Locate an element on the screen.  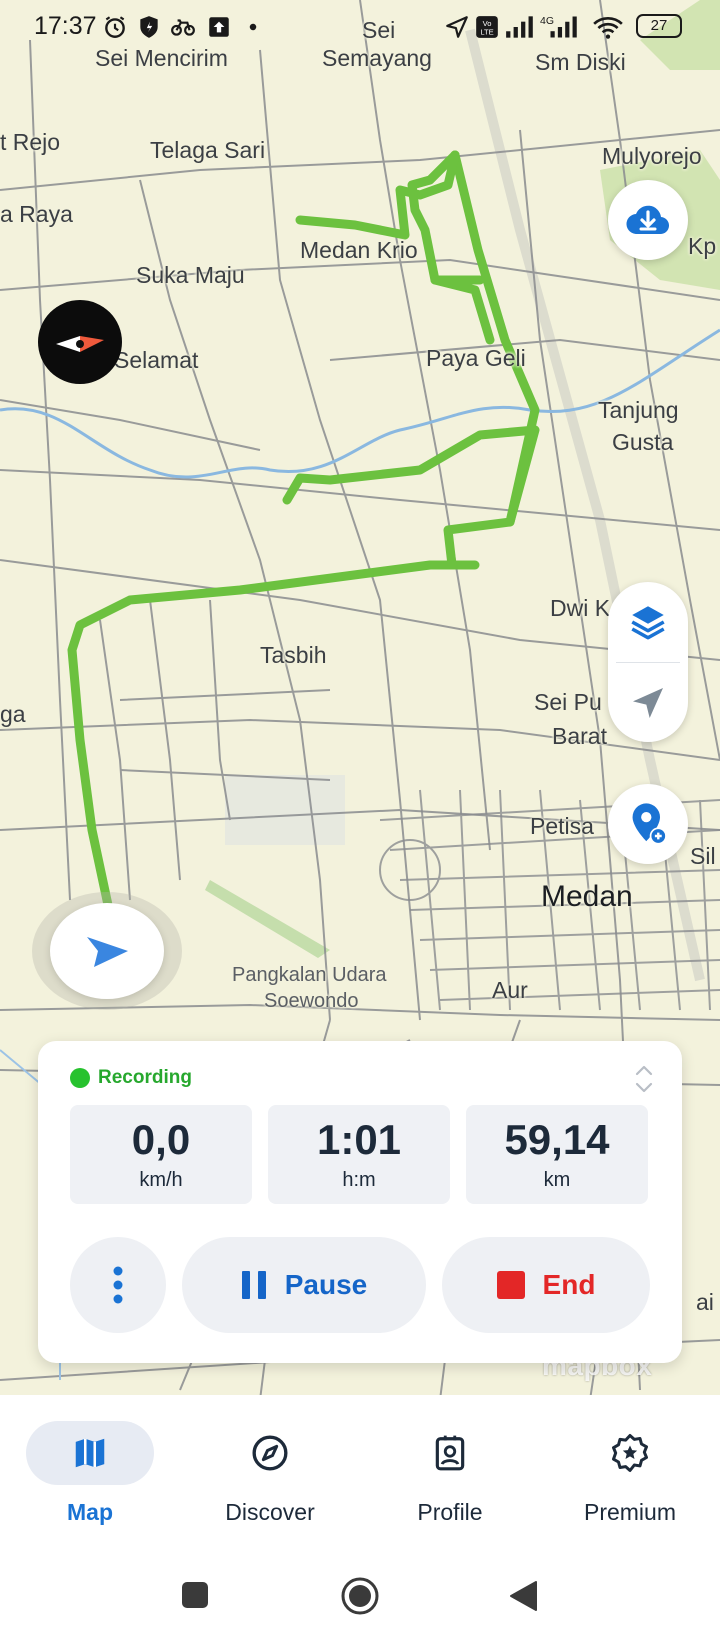
place-label: Barat is located at coordinates (579, 736).